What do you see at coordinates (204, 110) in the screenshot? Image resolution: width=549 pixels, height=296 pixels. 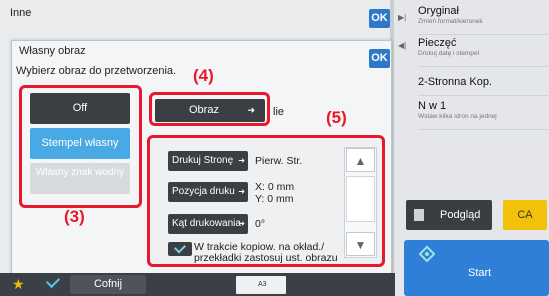 I see `image-select-label: Obraz` at bounding box center [204, 110].